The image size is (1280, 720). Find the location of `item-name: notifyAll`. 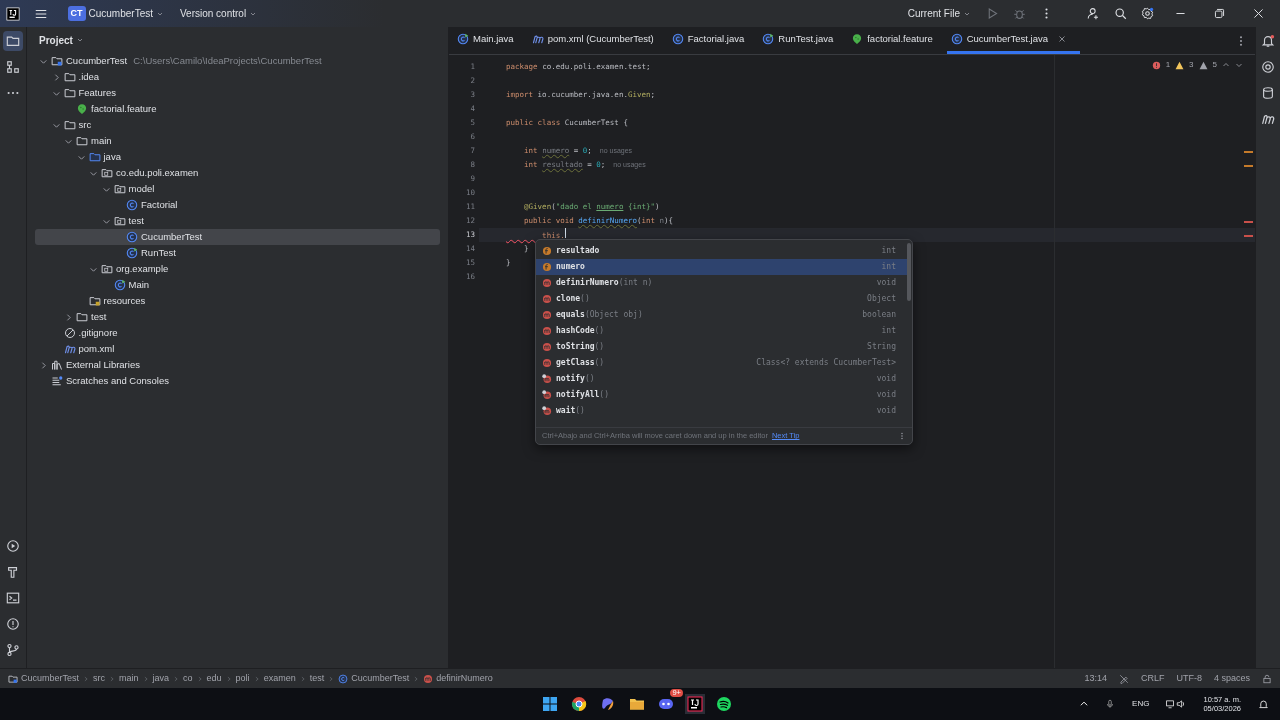

item-name: notifyAll is located at coordinates (578, 395).